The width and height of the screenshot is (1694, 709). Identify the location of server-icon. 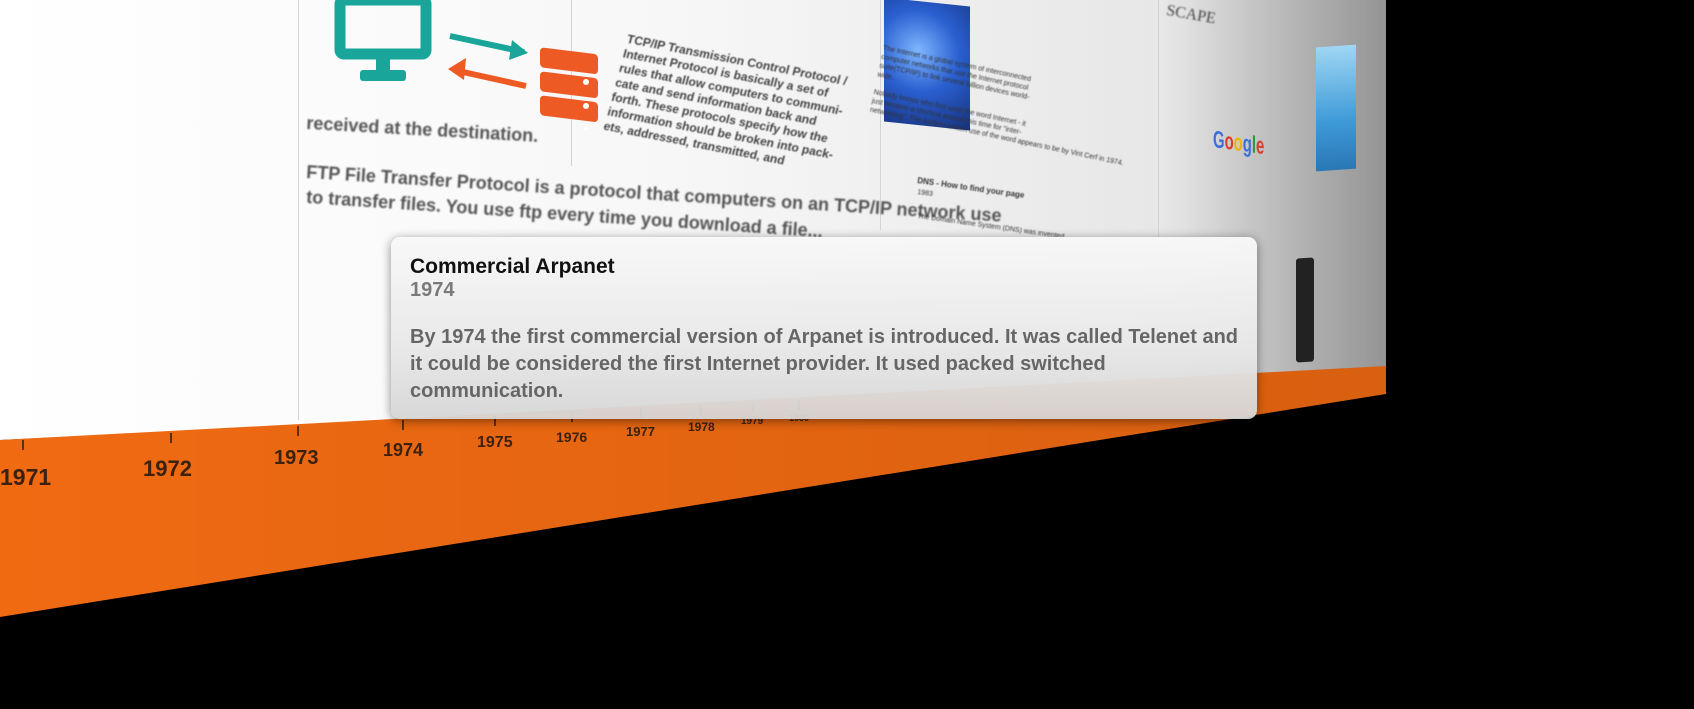
(569, 88).